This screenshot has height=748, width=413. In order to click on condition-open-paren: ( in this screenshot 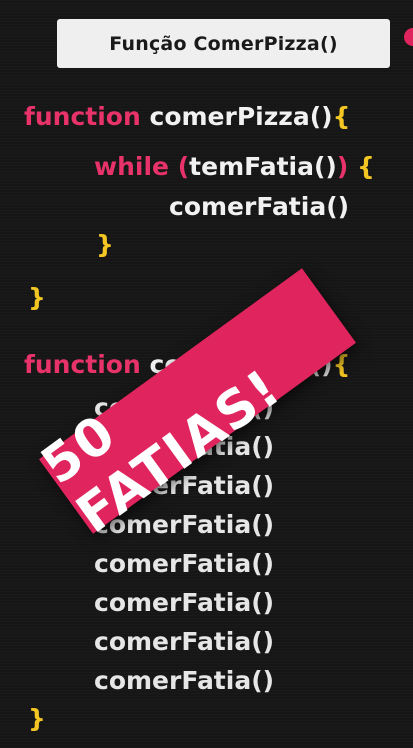, I will do `click(183, 166)`.